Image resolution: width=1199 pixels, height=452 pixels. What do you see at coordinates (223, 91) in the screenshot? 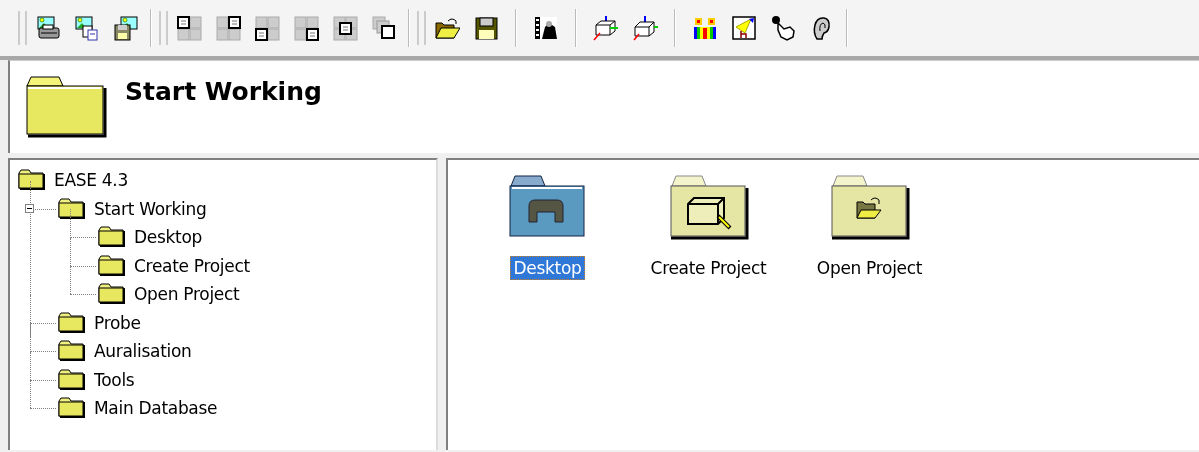
I see `header-title: Start Working` at bounding box center [223, 91].